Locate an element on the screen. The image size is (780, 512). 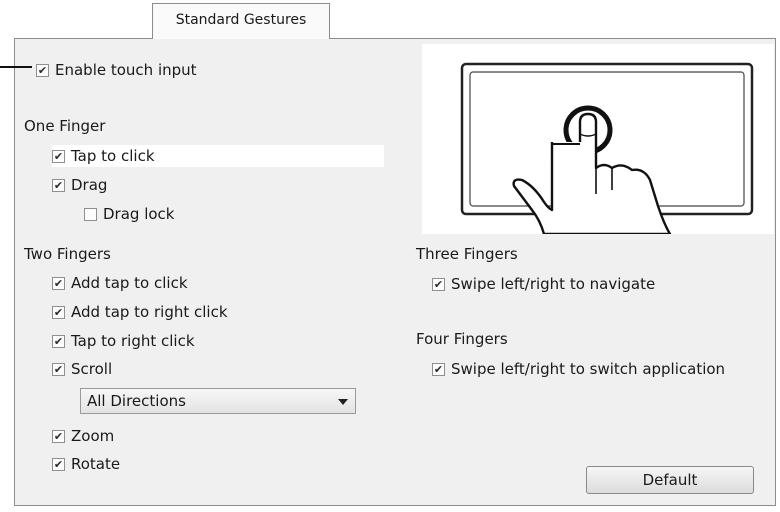
checkbox-label: Rotate is located at coordinates (96, 464).